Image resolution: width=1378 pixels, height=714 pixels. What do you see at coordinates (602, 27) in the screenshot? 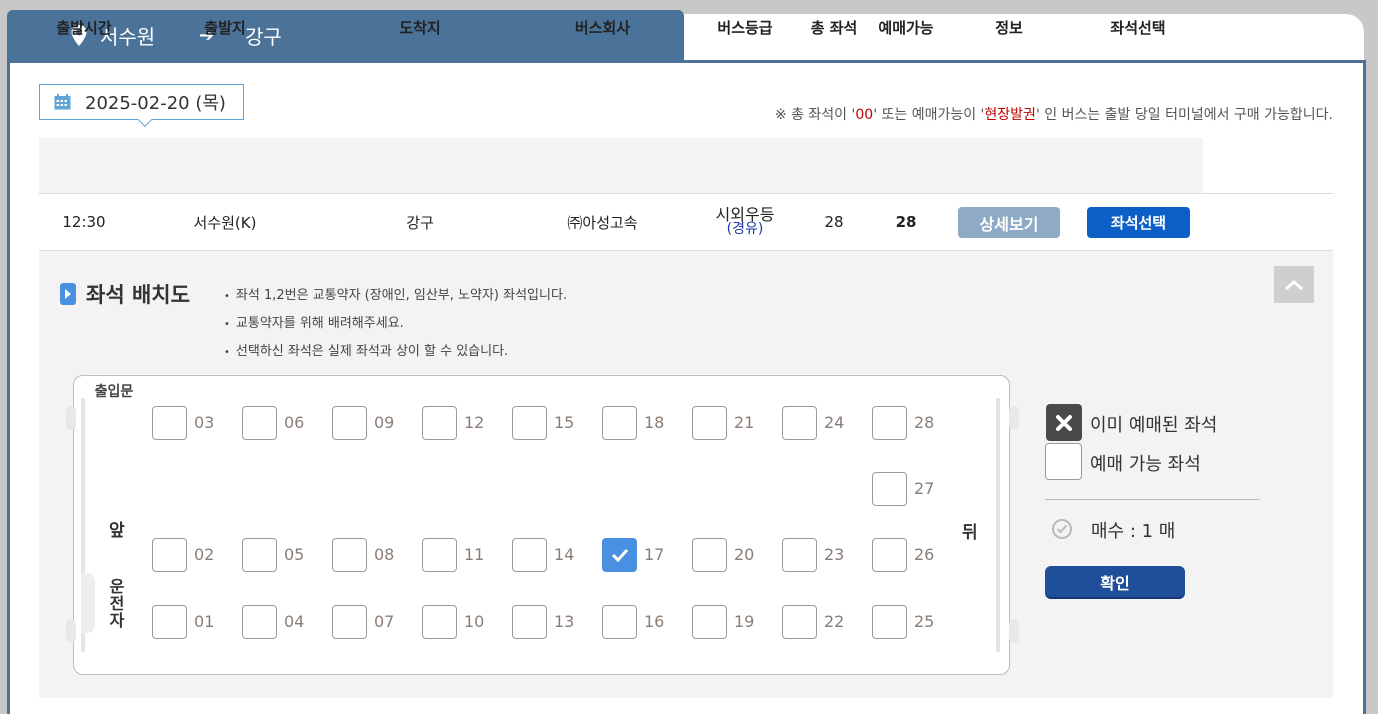
I see `header-bus-company: 버스회사` at bounding box center [602, 27].